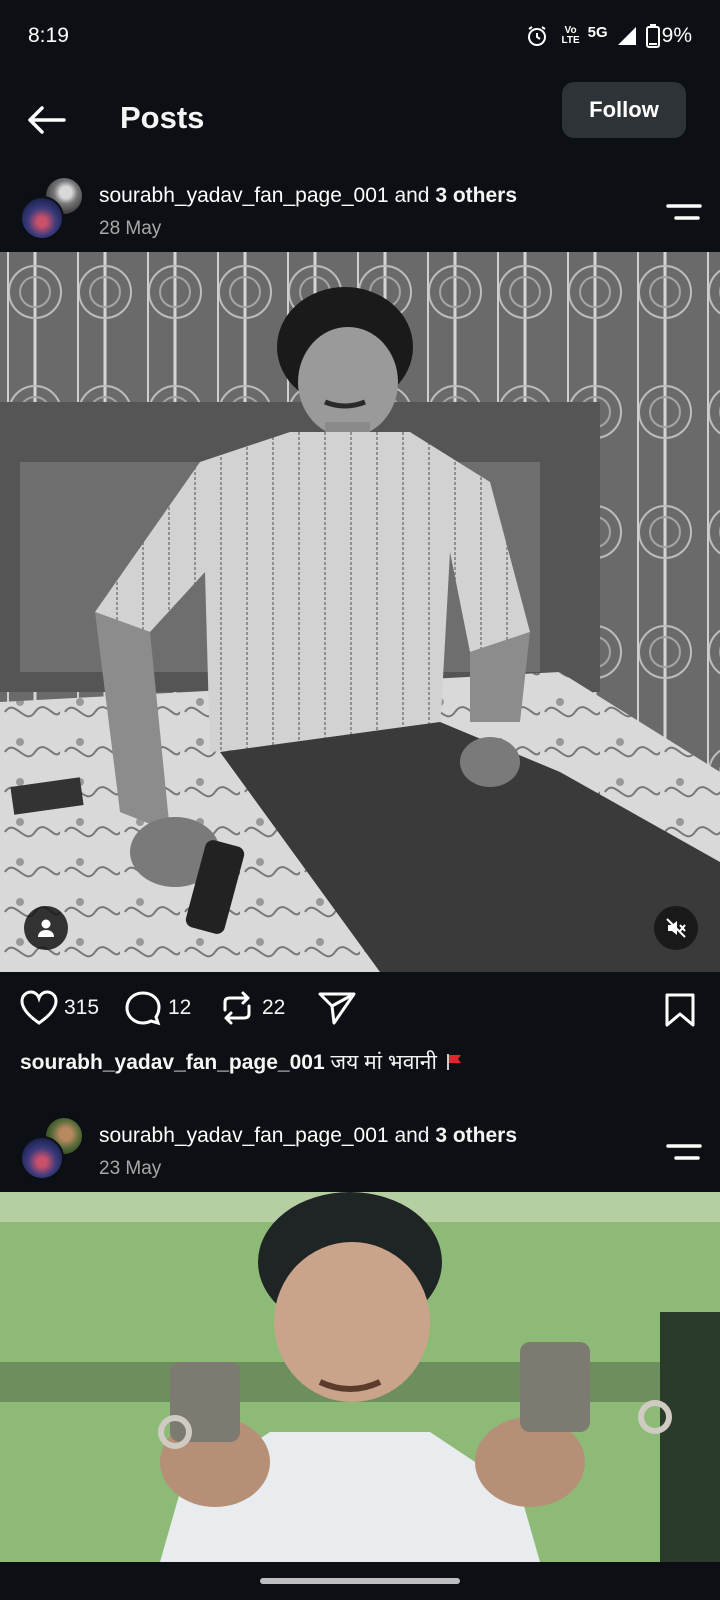 This screenshot has width=720, height=1600. I want to click on alarm-icon, so click(537, 36).